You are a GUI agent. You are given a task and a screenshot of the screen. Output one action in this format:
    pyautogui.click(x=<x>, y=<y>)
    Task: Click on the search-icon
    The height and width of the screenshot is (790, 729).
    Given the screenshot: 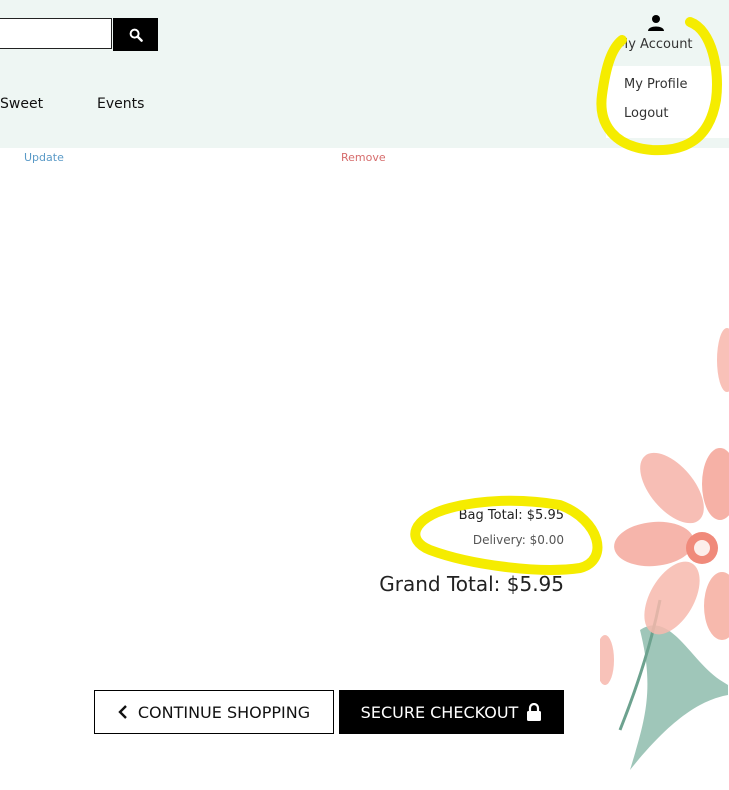 What is the action you would take?
    pyautogui.click(x=136, y=35)
    